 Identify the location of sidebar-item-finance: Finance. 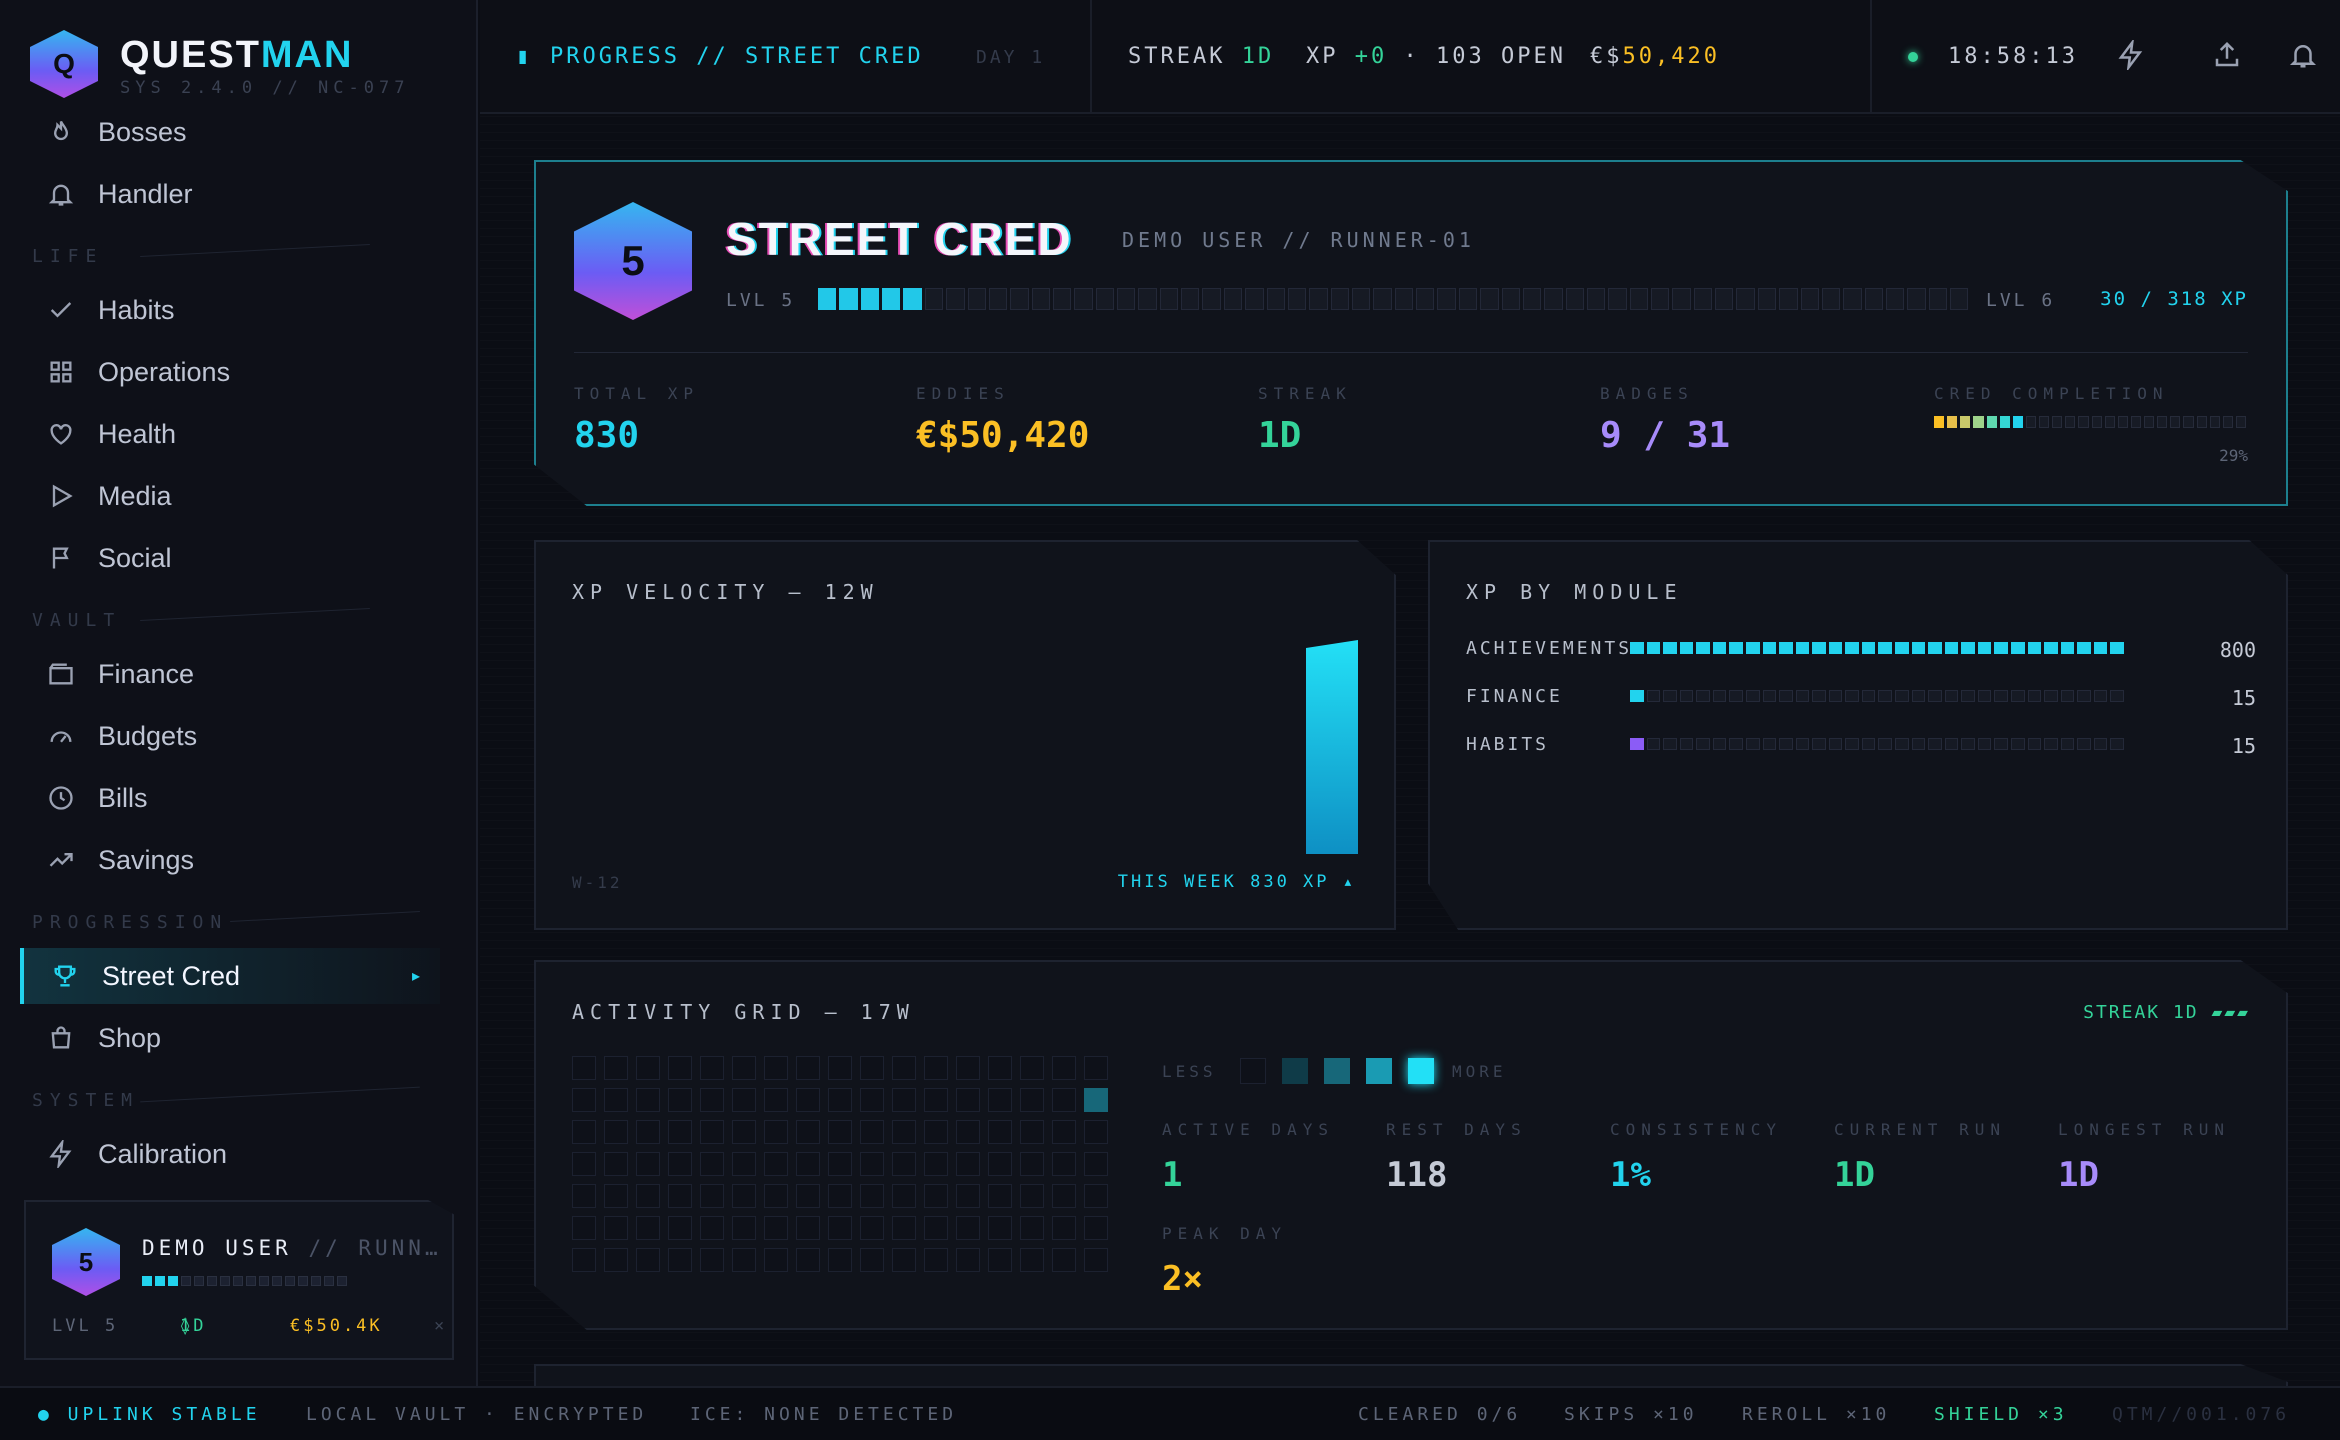
(230, 674).